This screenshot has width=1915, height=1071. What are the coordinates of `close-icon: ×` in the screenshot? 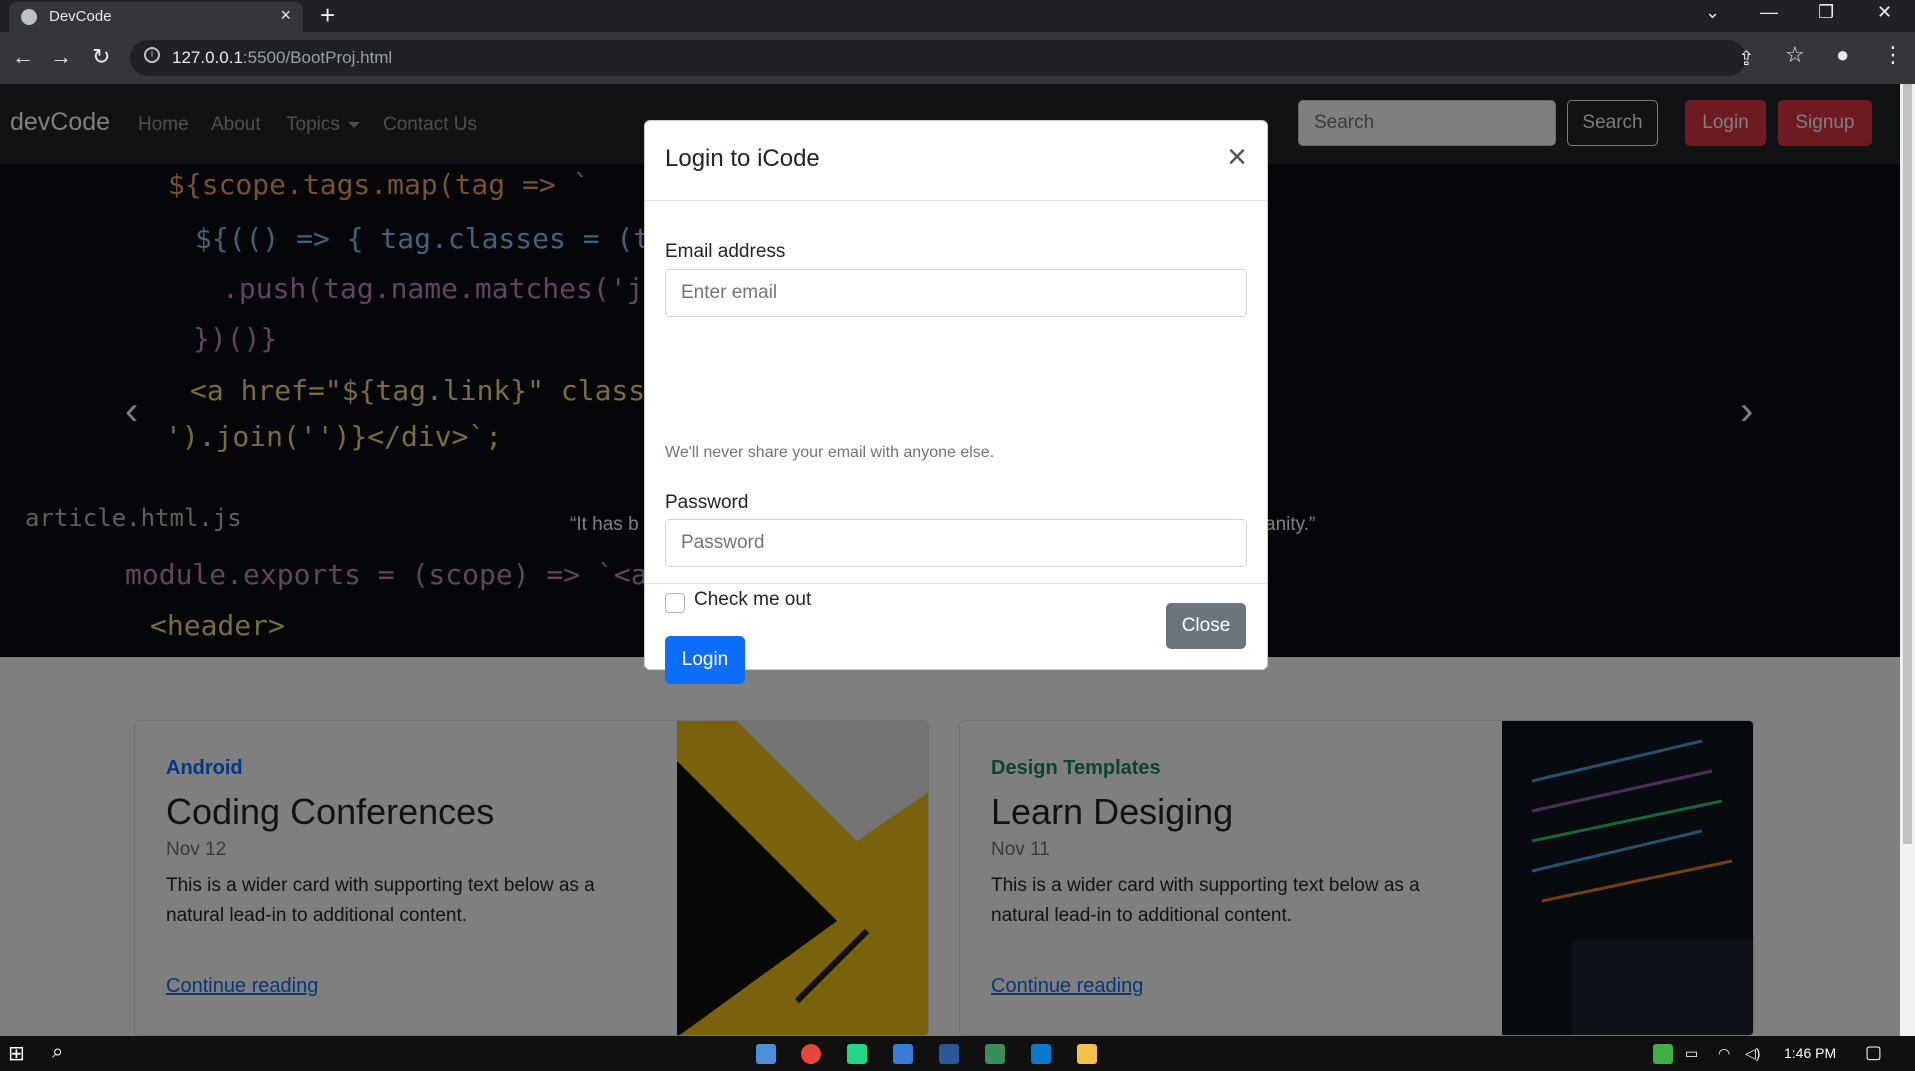 It's located at (1237, 157).